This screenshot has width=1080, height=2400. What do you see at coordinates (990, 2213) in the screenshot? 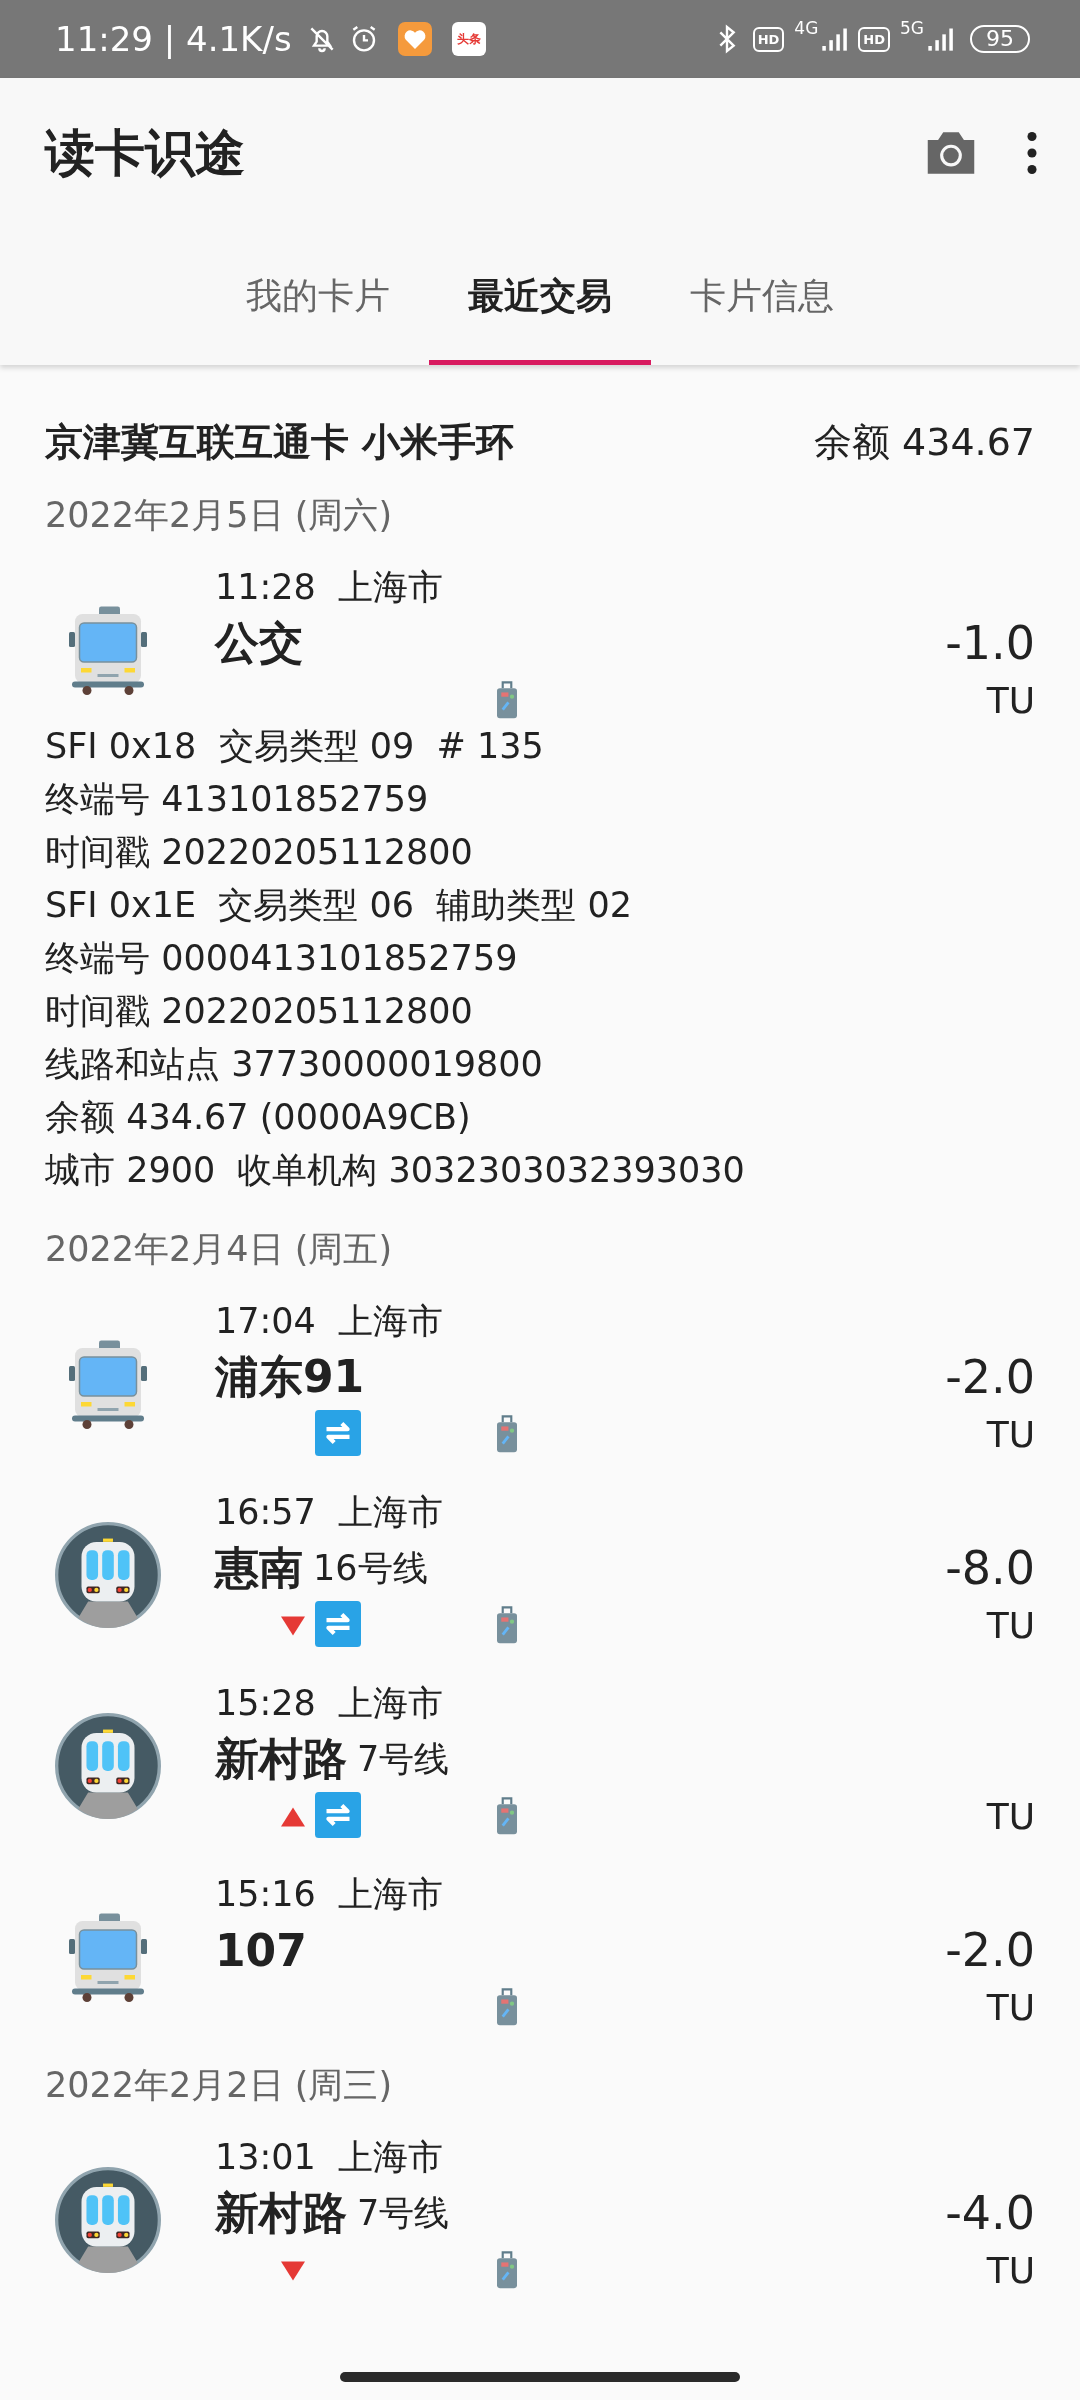
I see `transaction-amount: -4.0` at bounding box center [990, 2213].